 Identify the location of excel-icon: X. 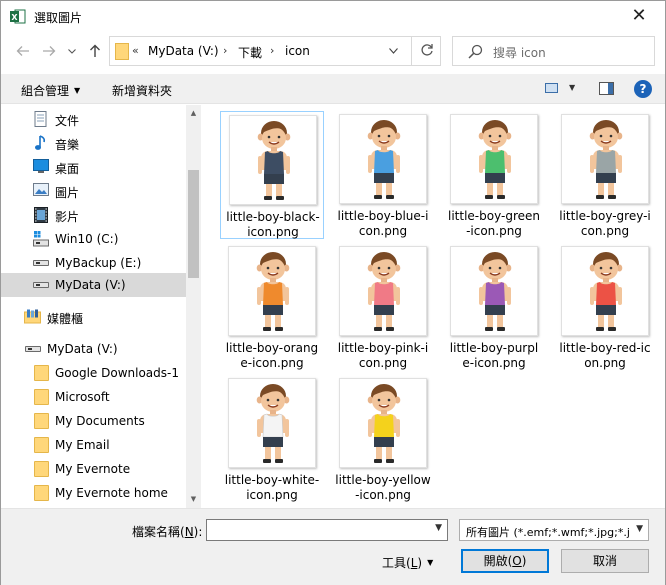
(18, 16).